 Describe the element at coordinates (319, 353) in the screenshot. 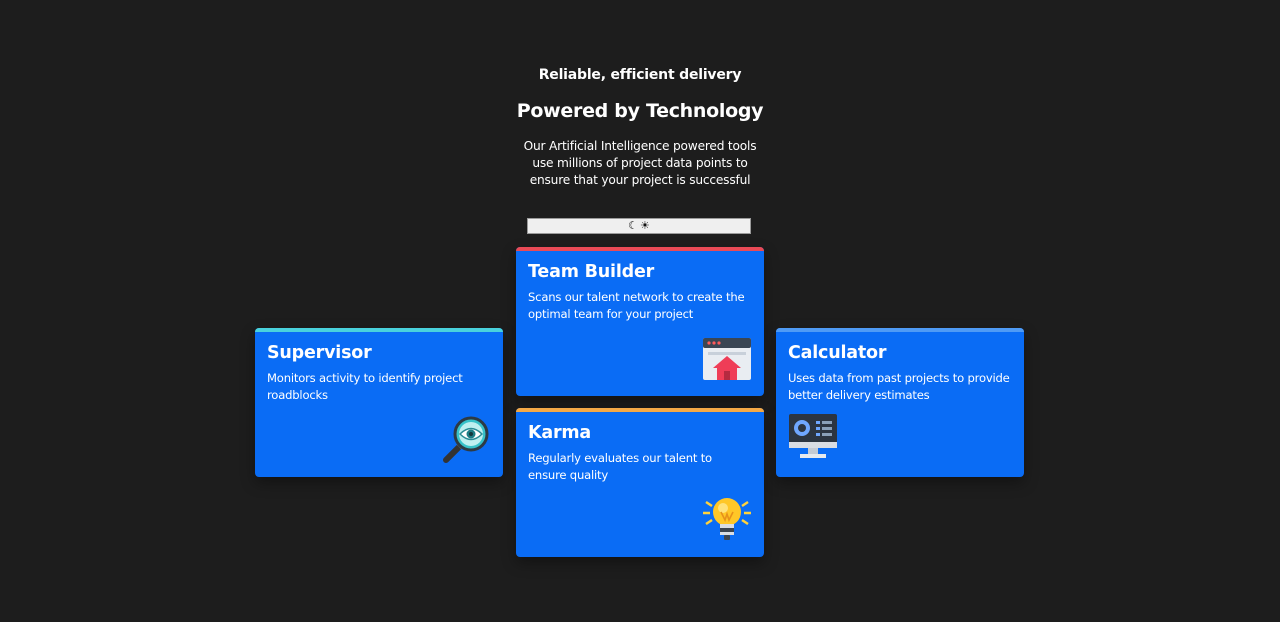

I see `card-title: Supervisor` at that location.